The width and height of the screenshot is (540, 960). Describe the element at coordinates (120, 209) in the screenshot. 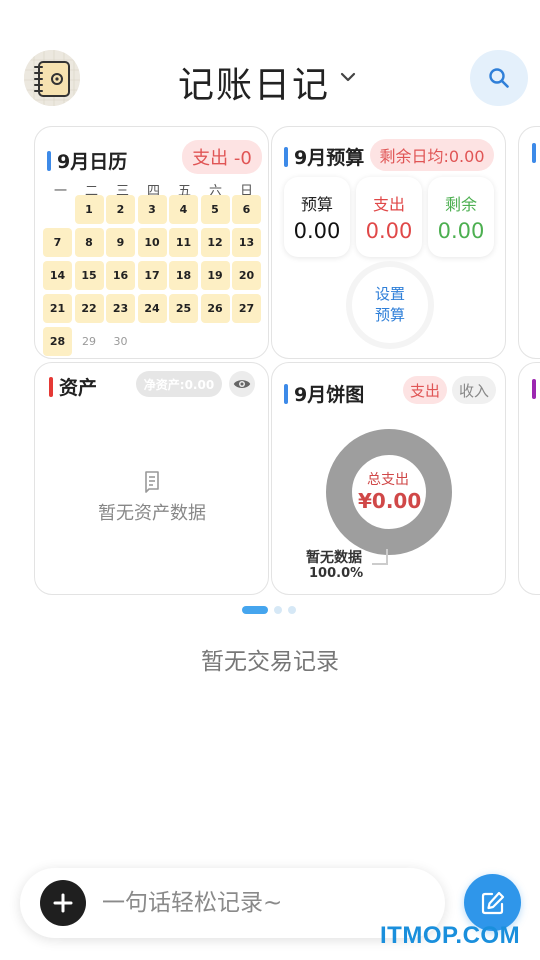

I see `calendar-day: 2` at that location.